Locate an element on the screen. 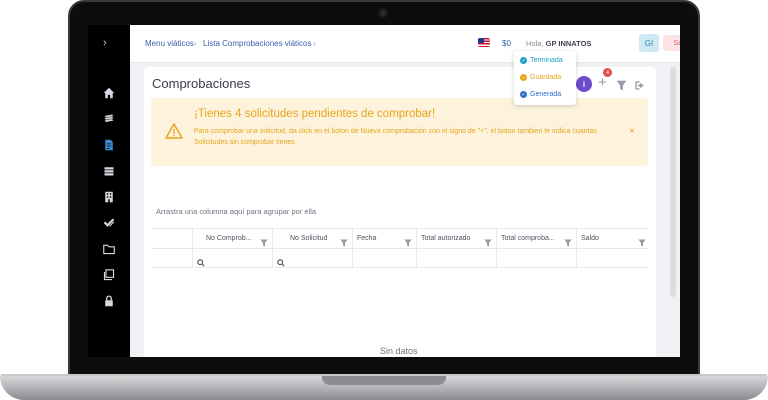 This screenshot has width=768, height=400. user-name: GP INNATOS is located at coordinates (568, 43).